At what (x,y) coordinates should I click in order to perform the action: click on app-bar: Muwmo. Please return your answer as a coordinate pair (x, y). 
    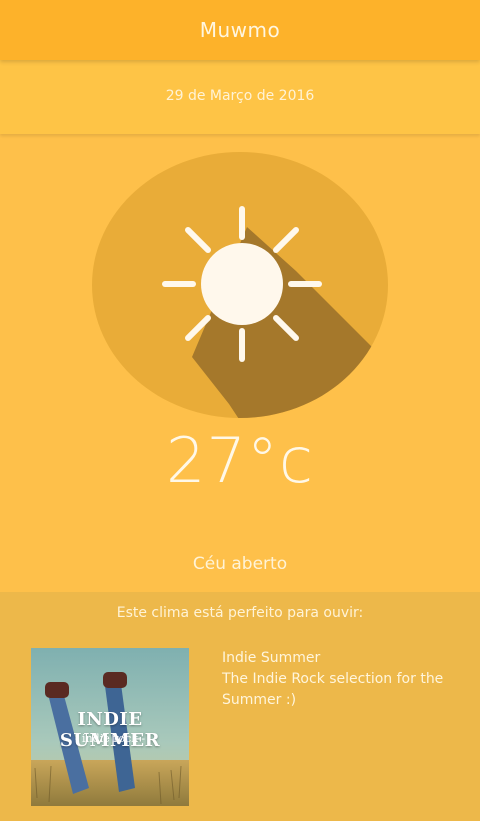
    Looking at the image, I should click on (240, 30).